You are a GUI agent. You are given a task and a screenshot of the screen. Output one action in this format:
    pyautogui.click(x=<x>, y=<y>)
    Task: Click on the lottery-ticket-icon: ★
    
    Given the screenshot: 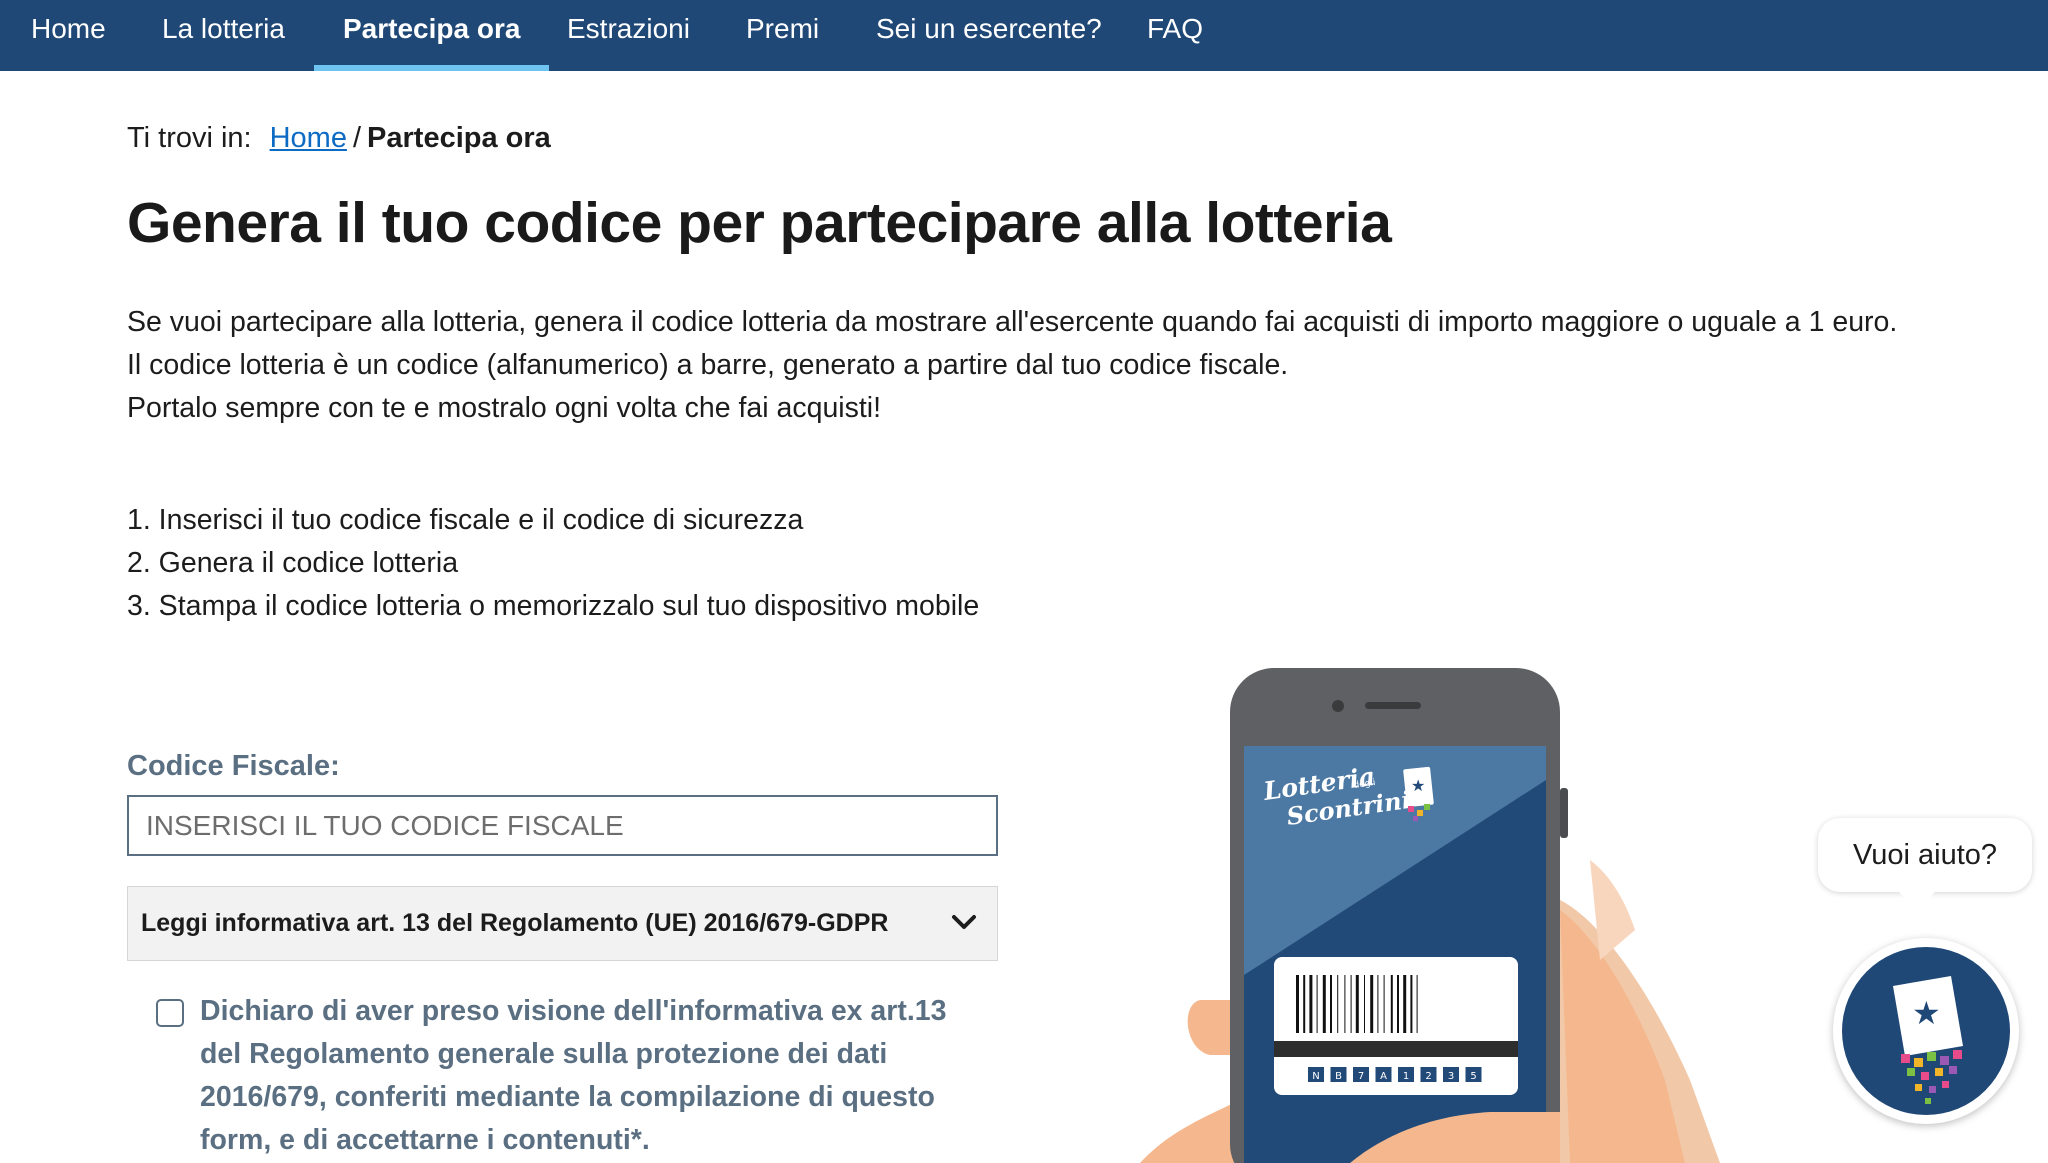 What is the action you would take?
    pyautogui.click(x=1926, y=1031)
    